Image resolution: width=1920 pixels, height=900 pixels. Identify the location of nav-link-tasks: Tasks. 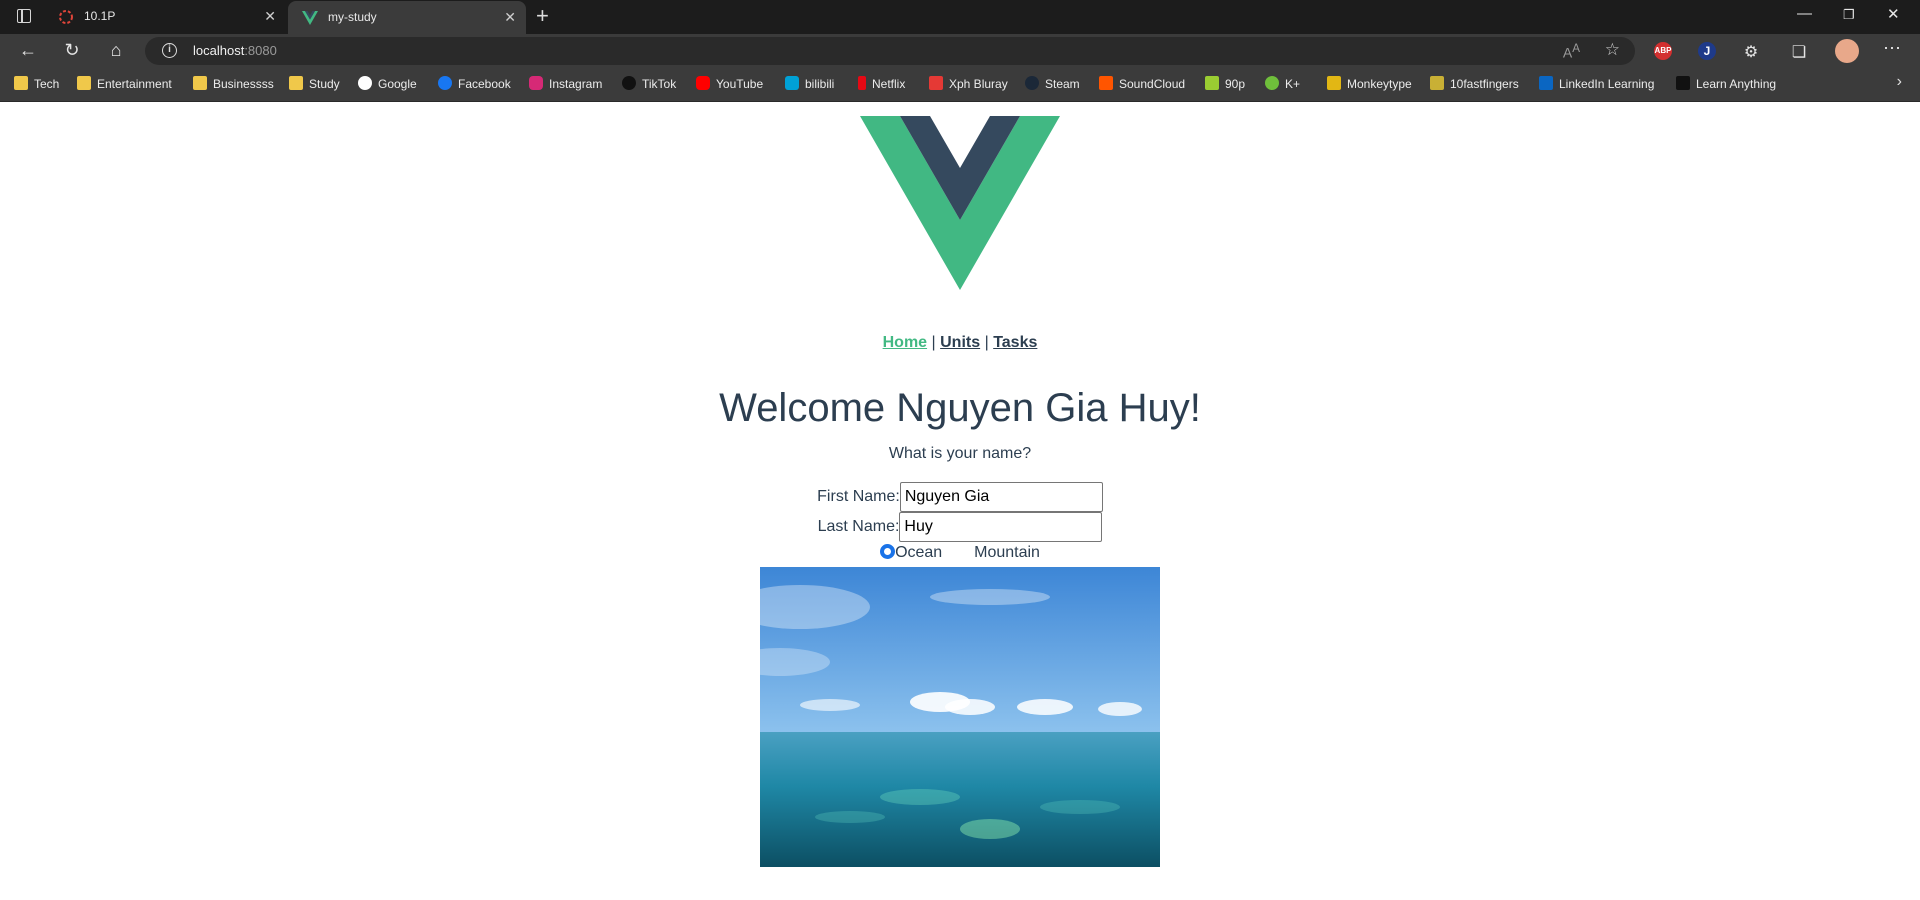
(1015, 342).